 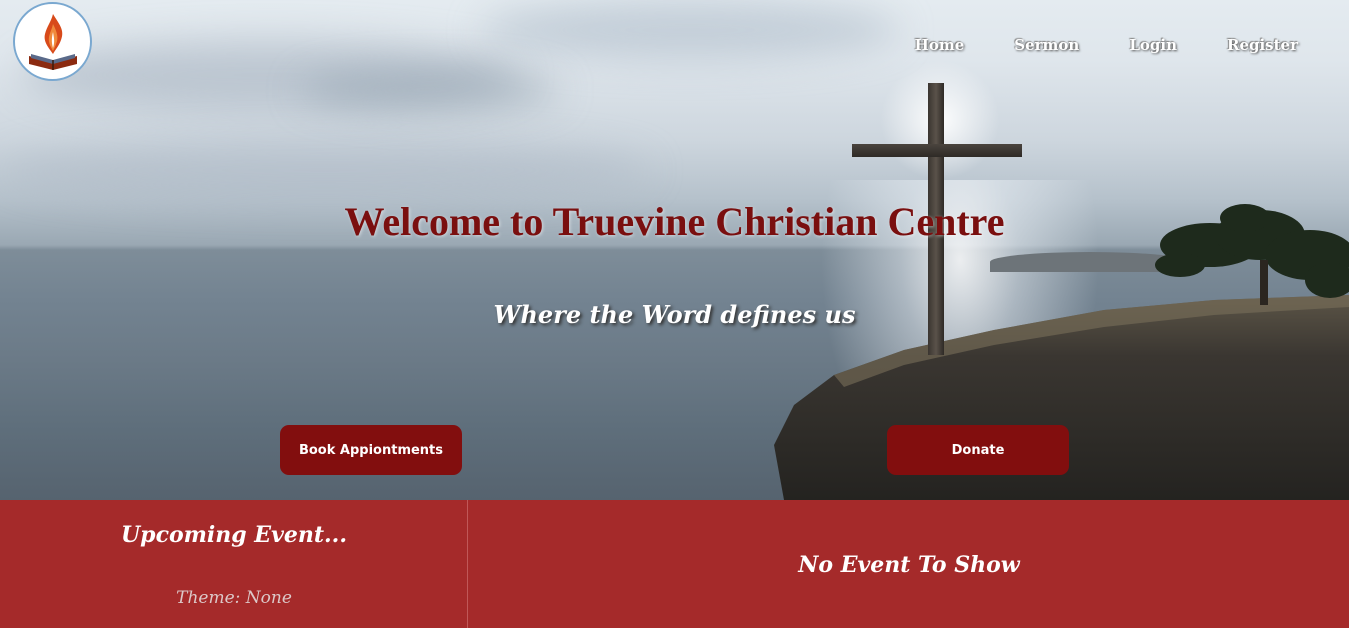 What do you see at coordinates (1081, 45) in the screenshot?
I see `main-navigation: Home Sermon Login Register` at bounding box center [1081, 45].